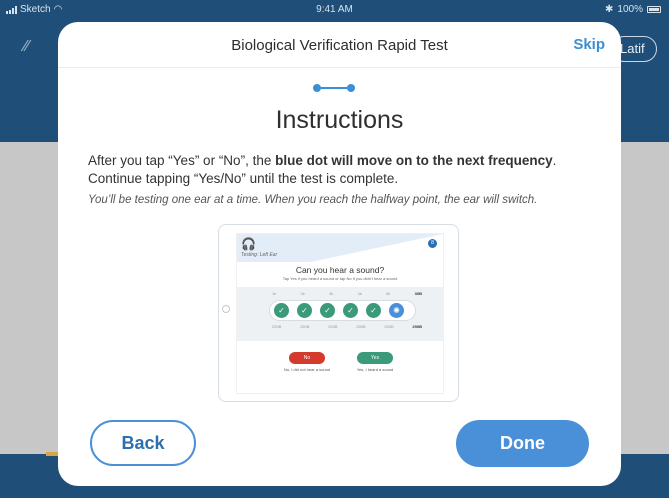 This screenshot has width=669, height=498. I want to click on illustration-yes-button: Yes, so click(375, 358).